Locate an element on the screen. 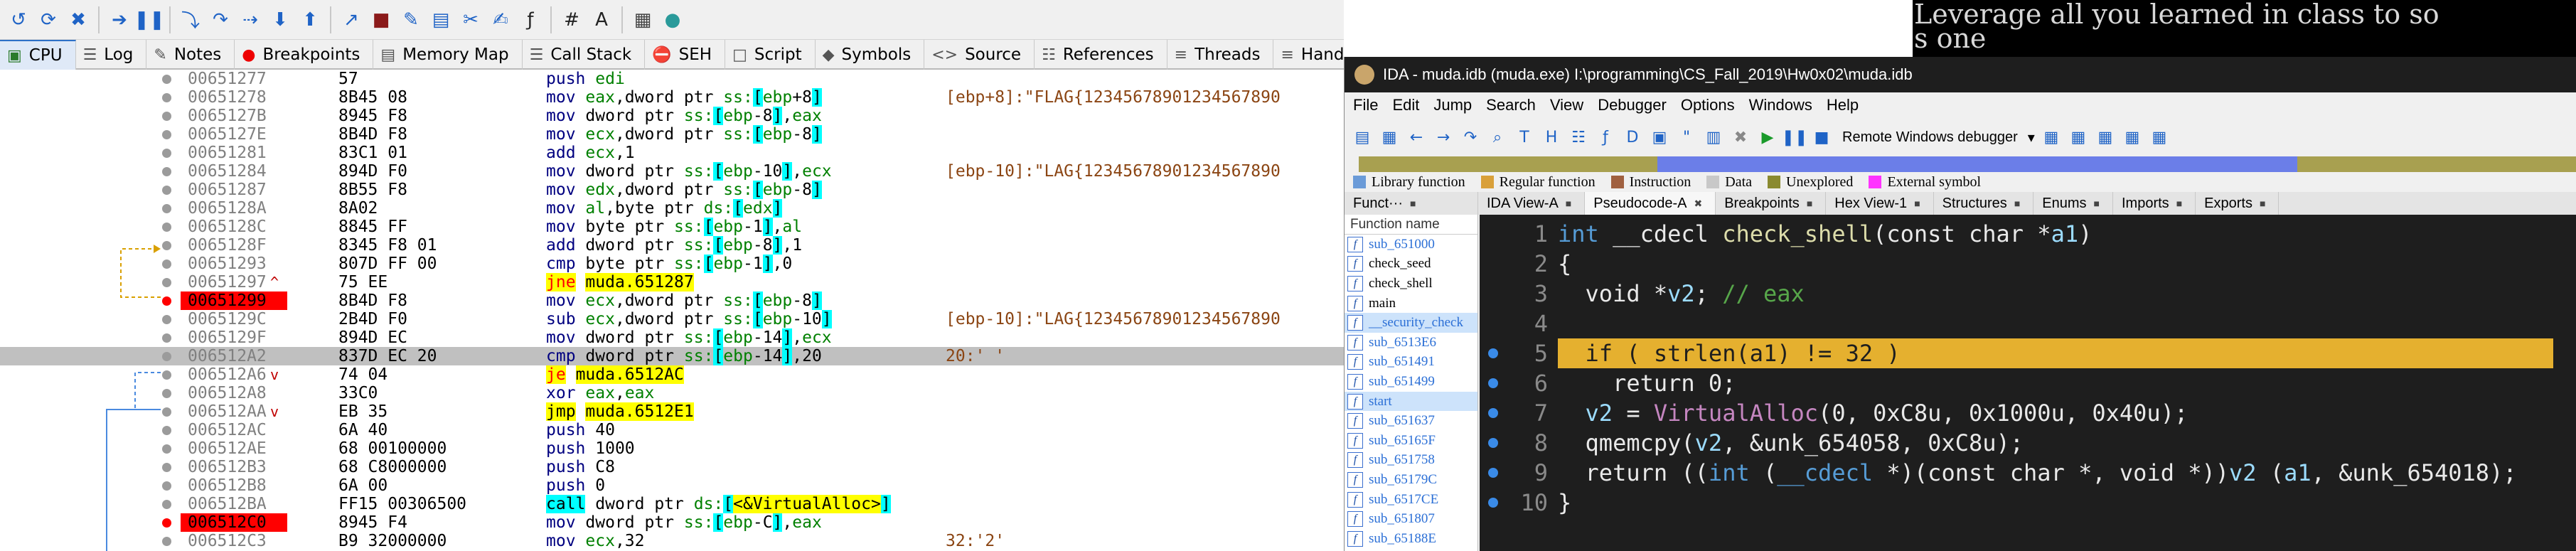 The height and width of the screenshot is (551, 2576). function-item: f check_seed is located at coordinates (1411, 264).